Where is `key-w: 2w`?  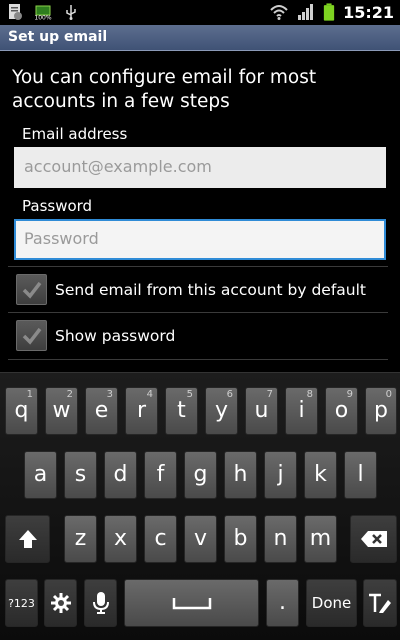
key-w: 2w is located at coordinates (61, 411).